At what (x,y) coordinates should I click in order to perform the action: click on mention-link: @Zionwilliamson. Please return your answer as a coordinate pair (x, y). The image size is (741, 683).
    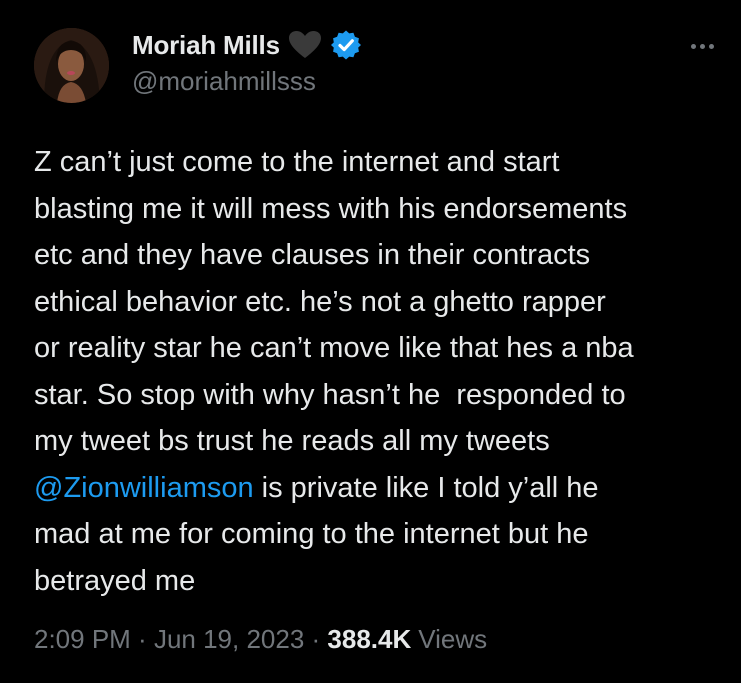
    Looking at the image, I should click on (144, 488).